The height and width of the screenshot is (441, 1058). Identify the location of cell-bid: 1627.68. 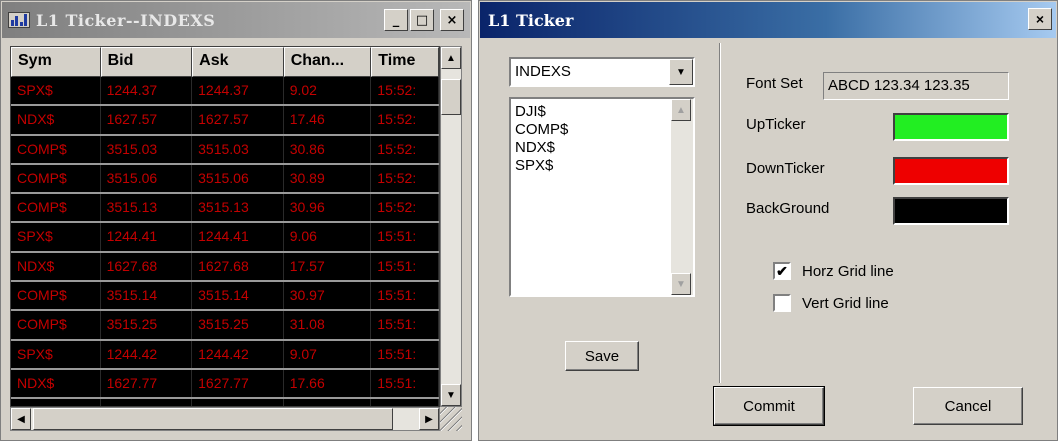
(147, 266).